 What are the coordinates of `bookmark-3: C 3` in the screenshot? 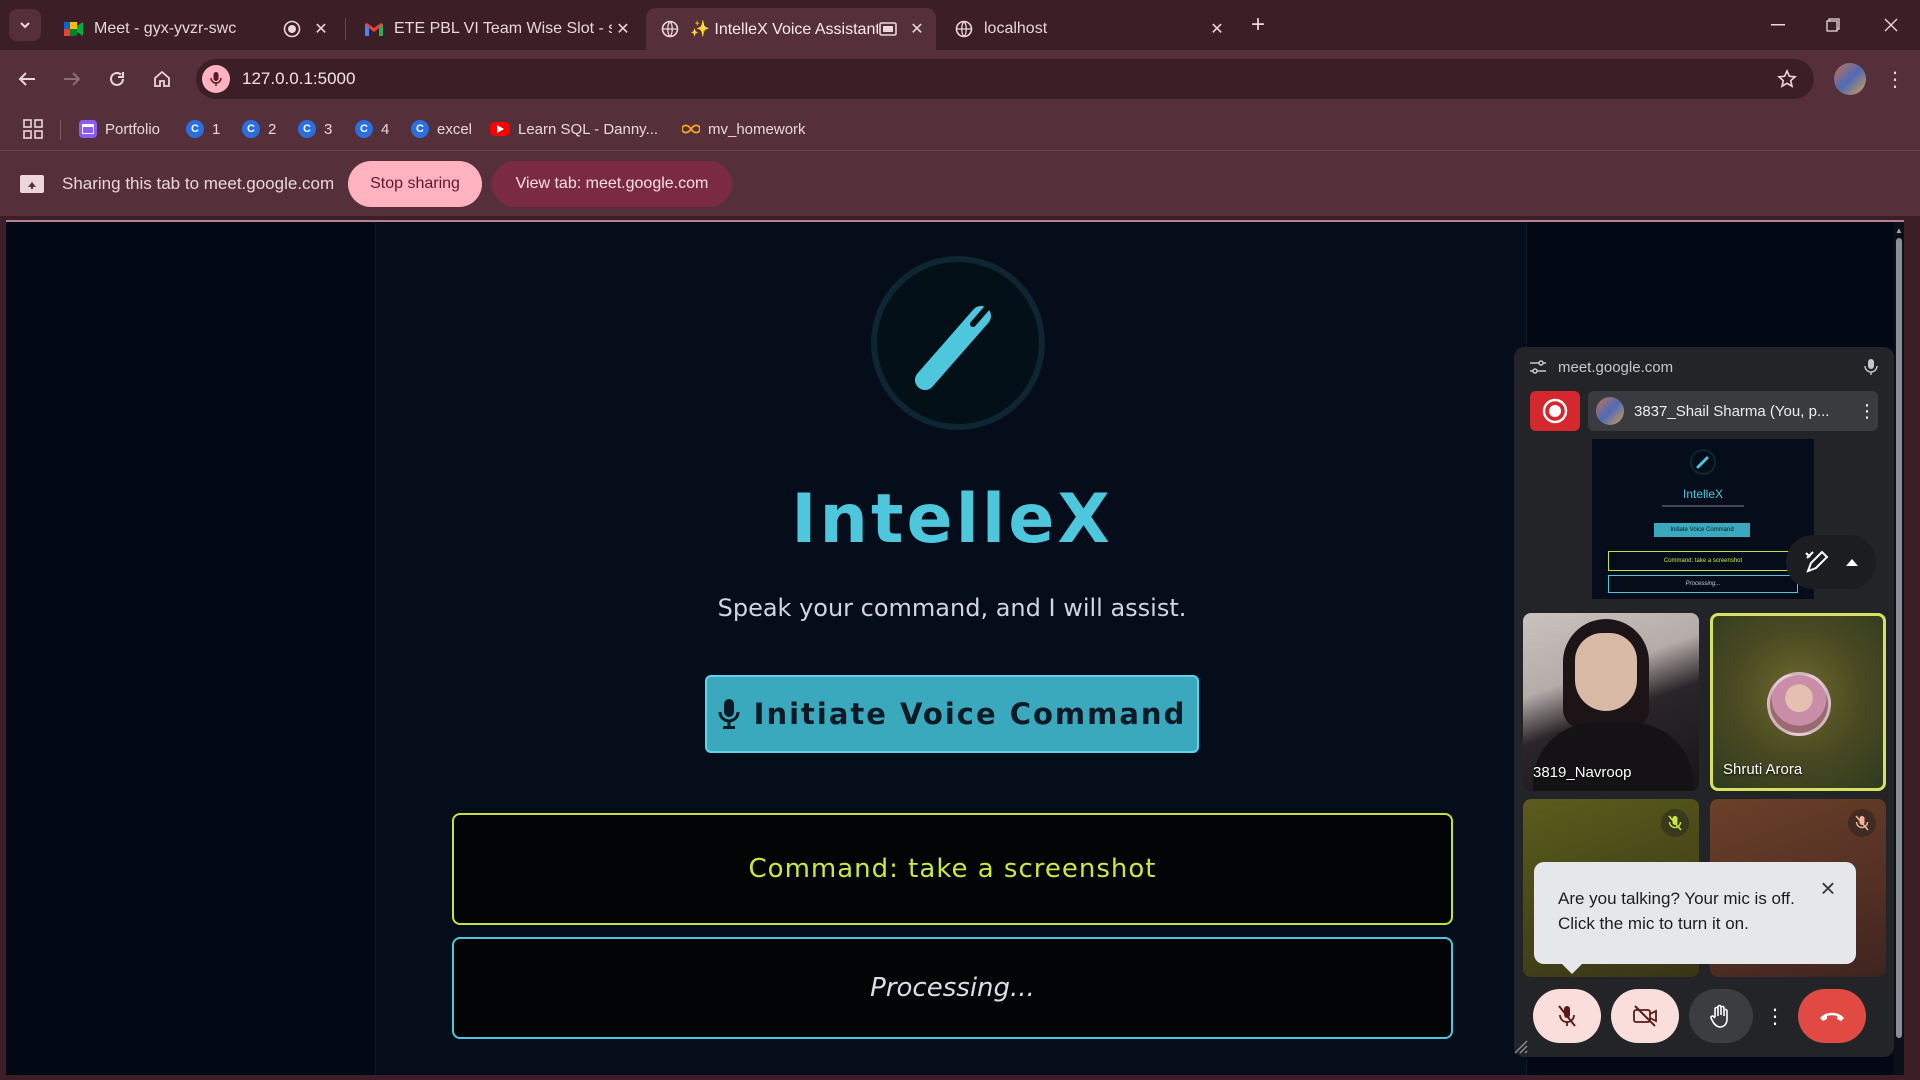 It's located at (315, 129).